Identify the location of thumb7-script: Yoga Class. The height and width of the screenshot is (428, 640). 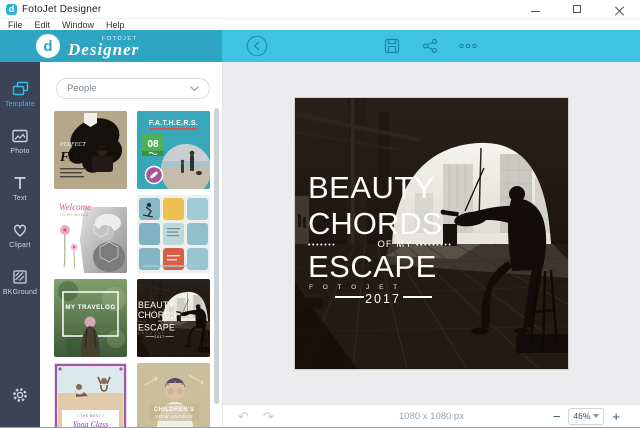
(91, 423).